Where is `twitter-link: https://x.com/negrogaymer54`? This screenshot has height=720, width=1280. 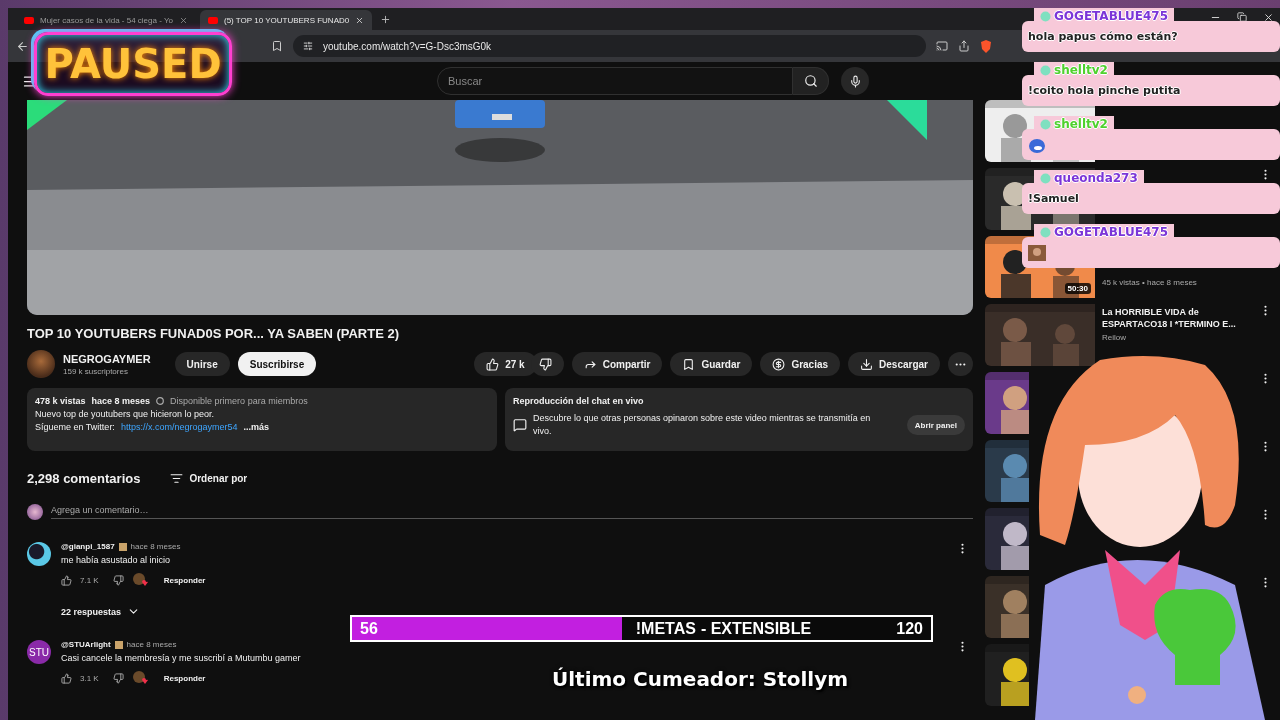
twitter-link: https://x.com/negrogaymer54 is located at coordinates (179, 427).